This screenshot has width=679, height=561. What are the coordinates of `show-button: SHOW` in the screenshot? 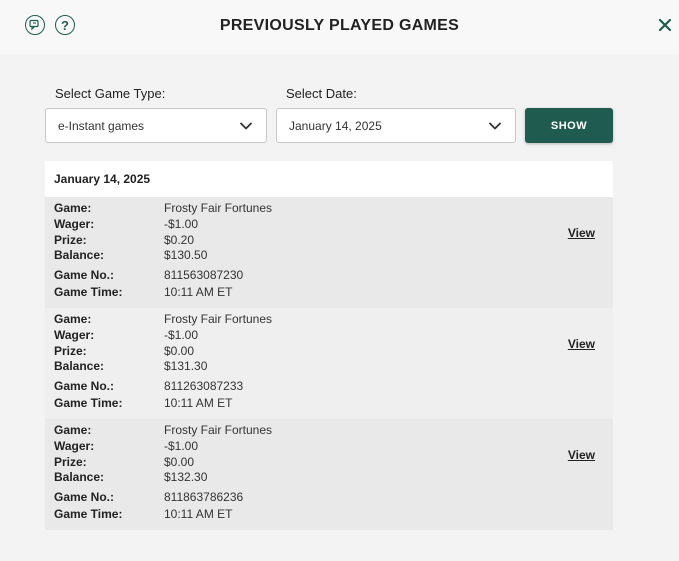 It's located at (569, 125).